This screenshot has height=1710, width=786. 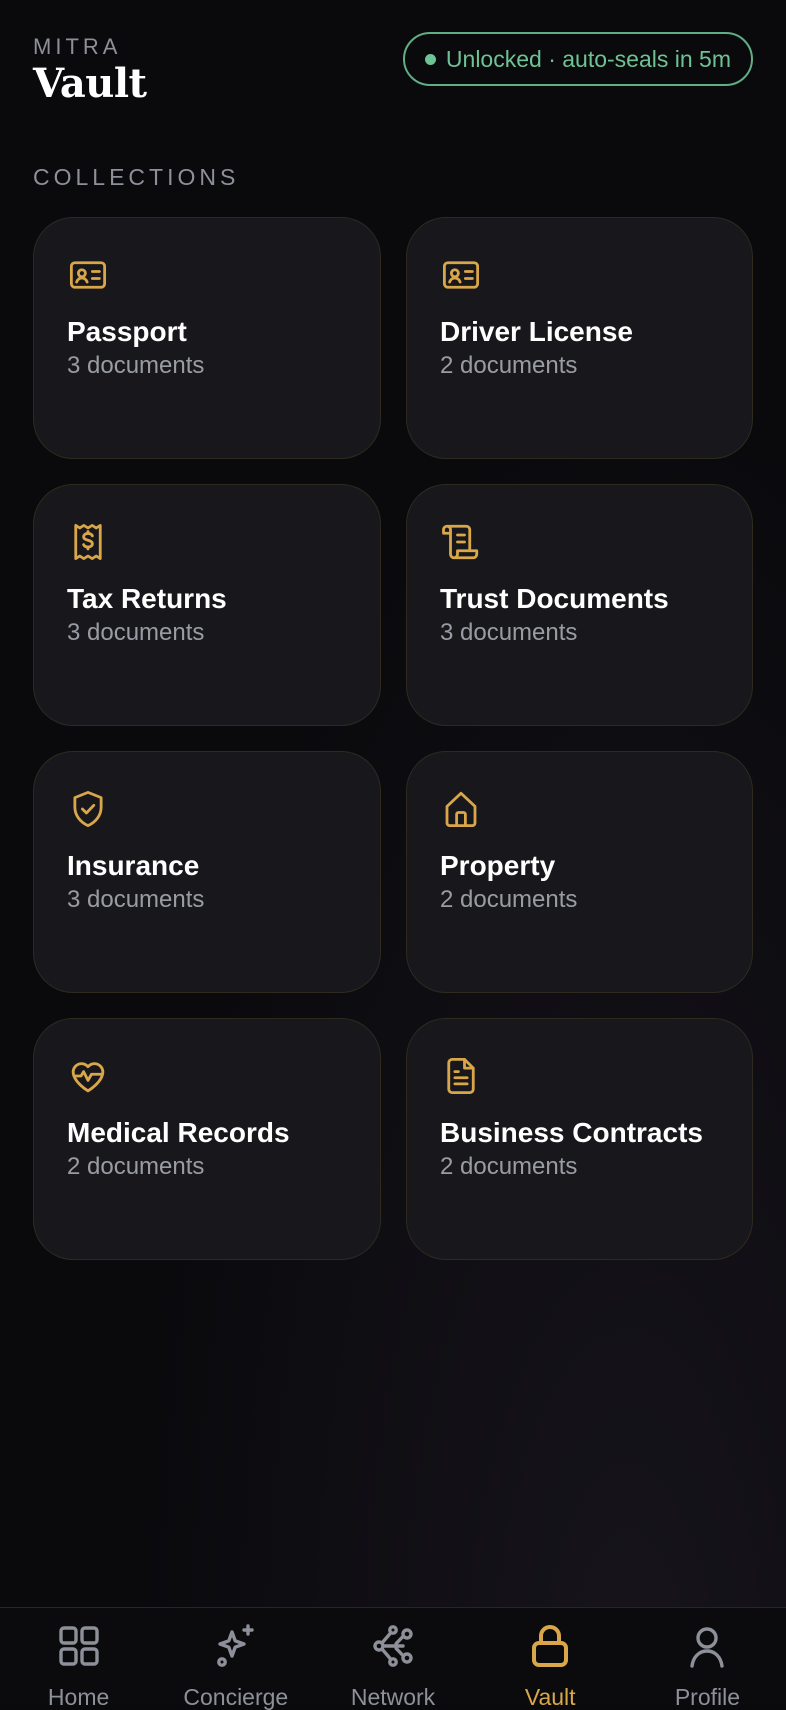 I want to click on tab-network: Network, so click(x=392, y=1659).